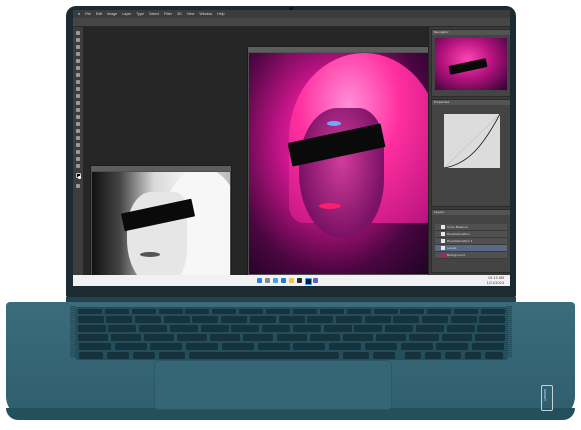 This screenshot has width=581, height=430. Describe the element at coordinates (220, 14) in the screenshot. I see `menu-help: Help` at that location.